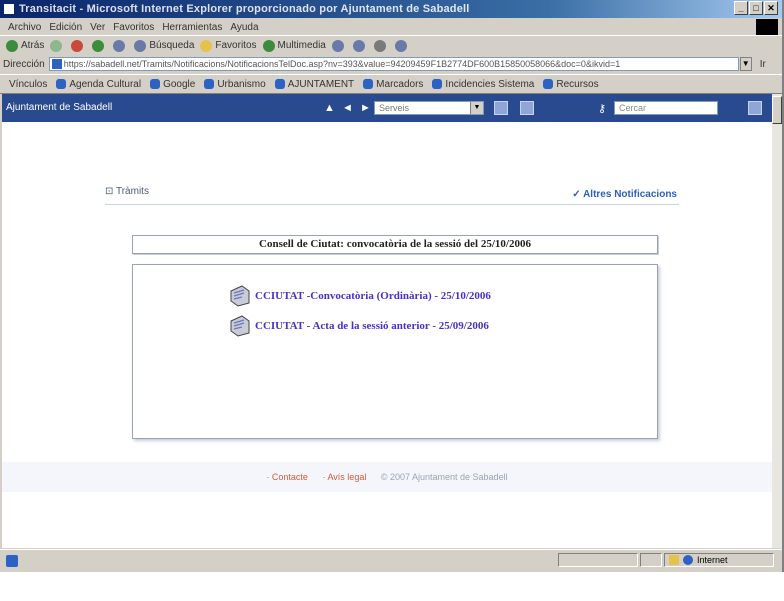 This screenshot has height=601, width=784. What do you see at coordinates (771, 8) in the screenshot?
I see `close-button: ✕` at bounding box center [771, 8].